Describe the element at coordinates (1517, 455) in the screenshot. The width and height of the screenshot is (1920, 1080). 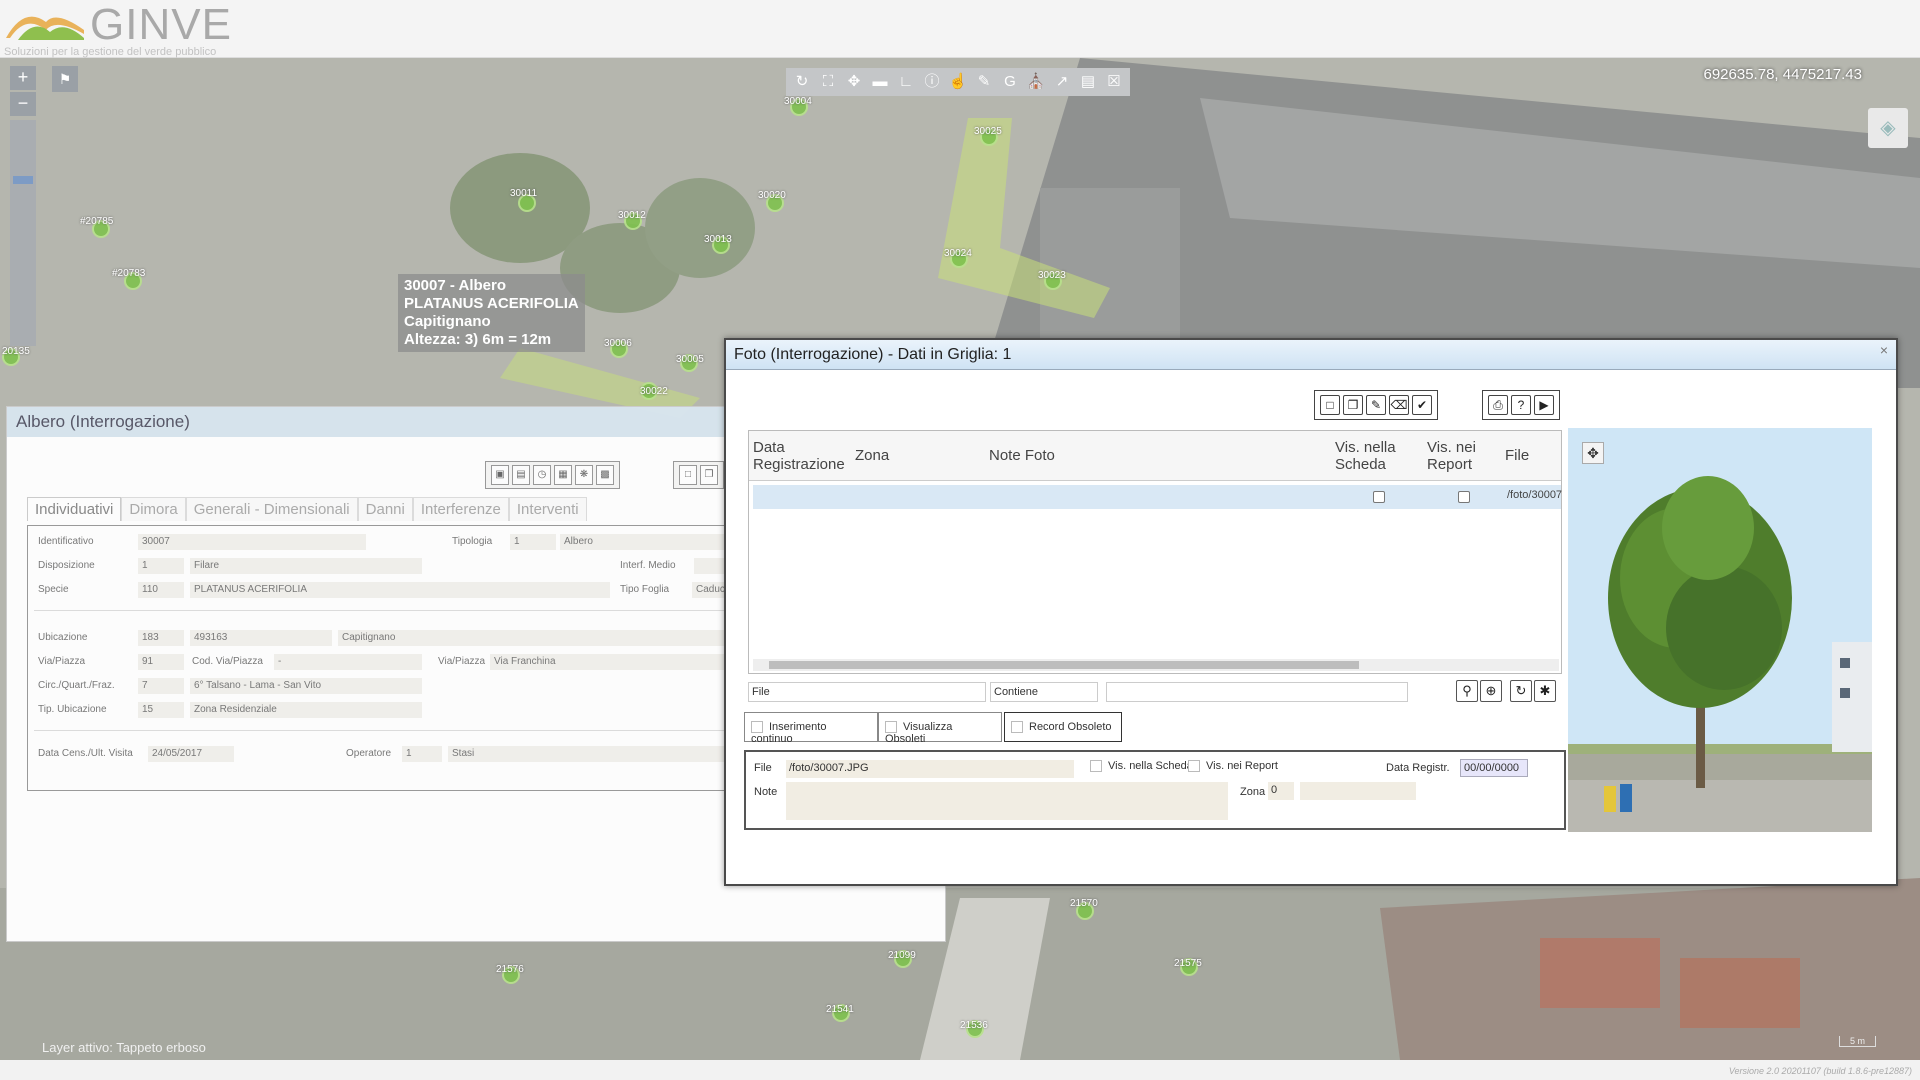
I see `col-file: File` at that location.